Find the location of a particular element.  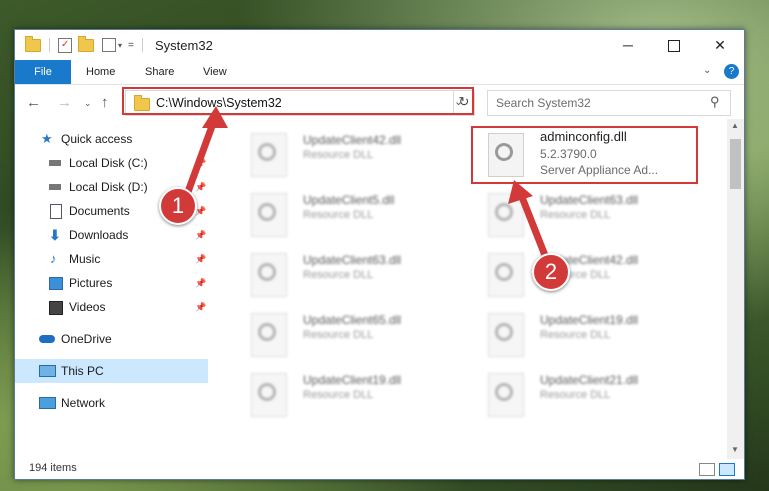

arrow-to-address is located at coordinates (200, 159).